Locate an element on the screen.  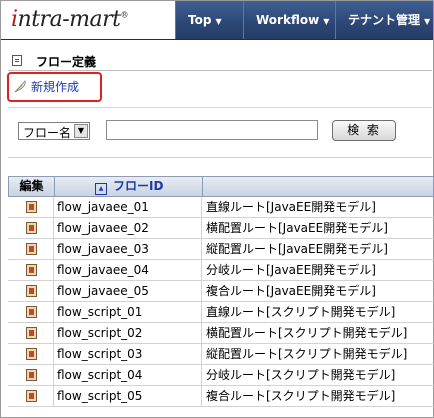
top-navigation-bar: intra-mart® Top ▼ Workflow ▼ テナント管理 ▼ is located at coordinates (217, 20).